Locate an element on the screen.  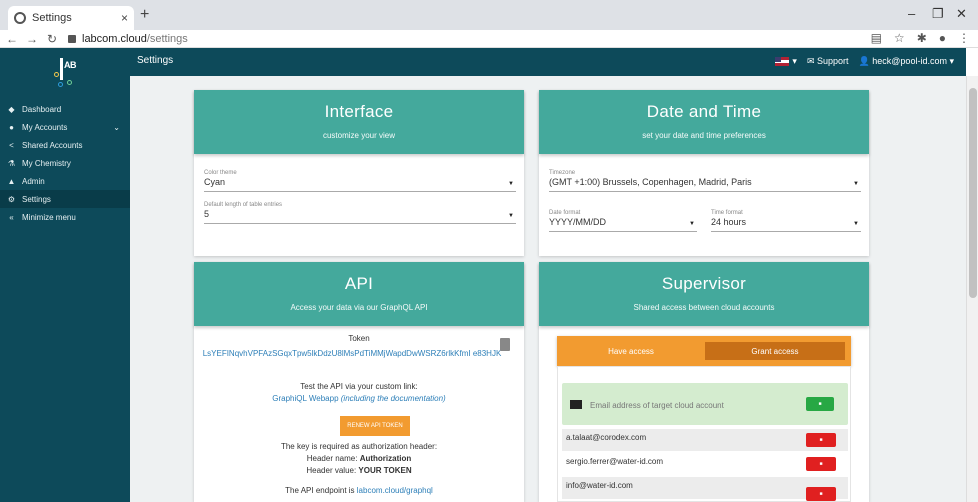
endpoint-line: The API endpoint is labcom.cloud/graphql is located at coordinates (359, 490).